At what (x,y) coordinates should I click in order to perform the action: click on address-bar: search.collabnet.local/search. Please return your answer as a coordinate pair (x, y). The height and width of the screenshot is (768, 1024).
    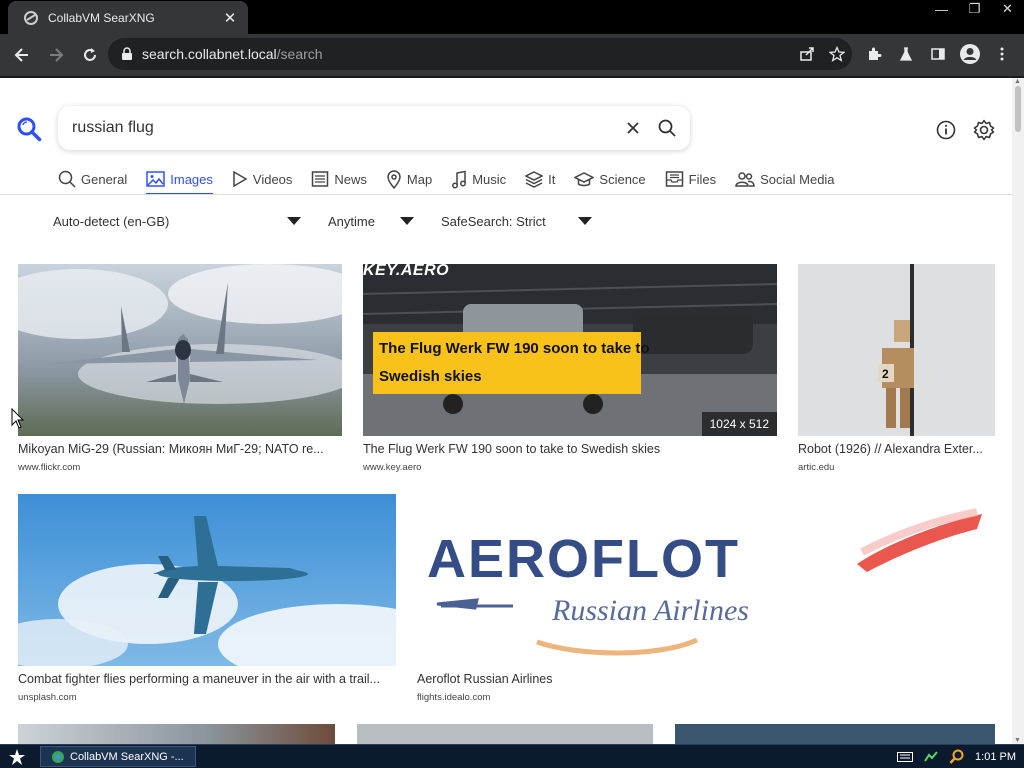
    Looking at the image, I should click on (480, 54).